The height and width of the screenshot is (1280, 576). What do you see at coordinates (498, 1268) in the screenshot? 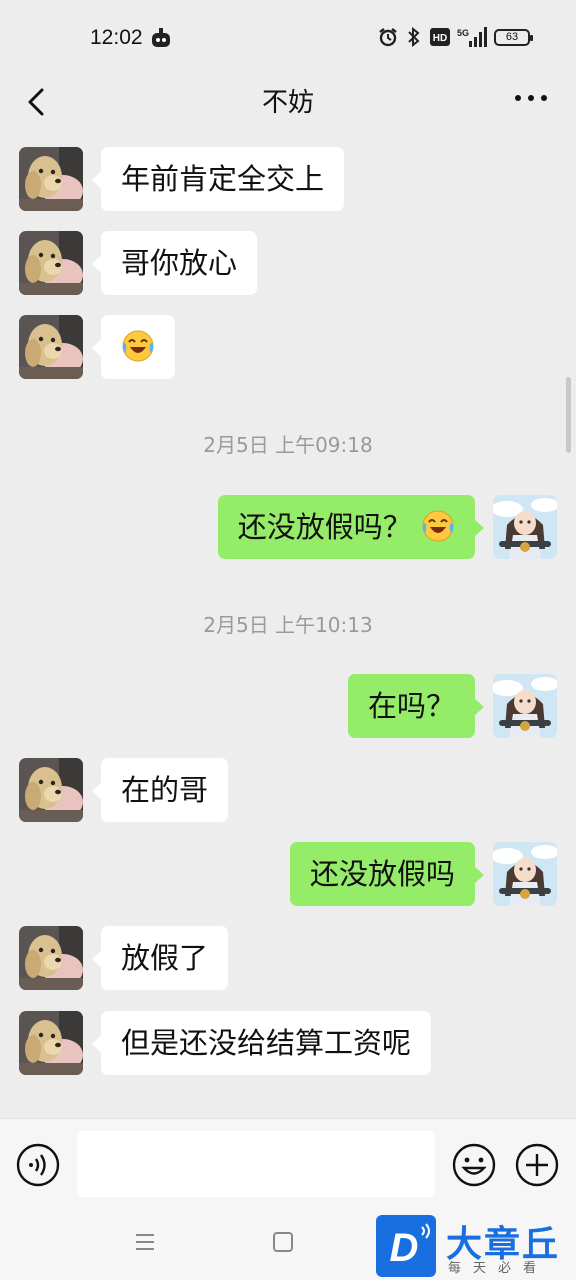
I see `watermark-slogan: 每天必看` at bounding box center [498, 1268].